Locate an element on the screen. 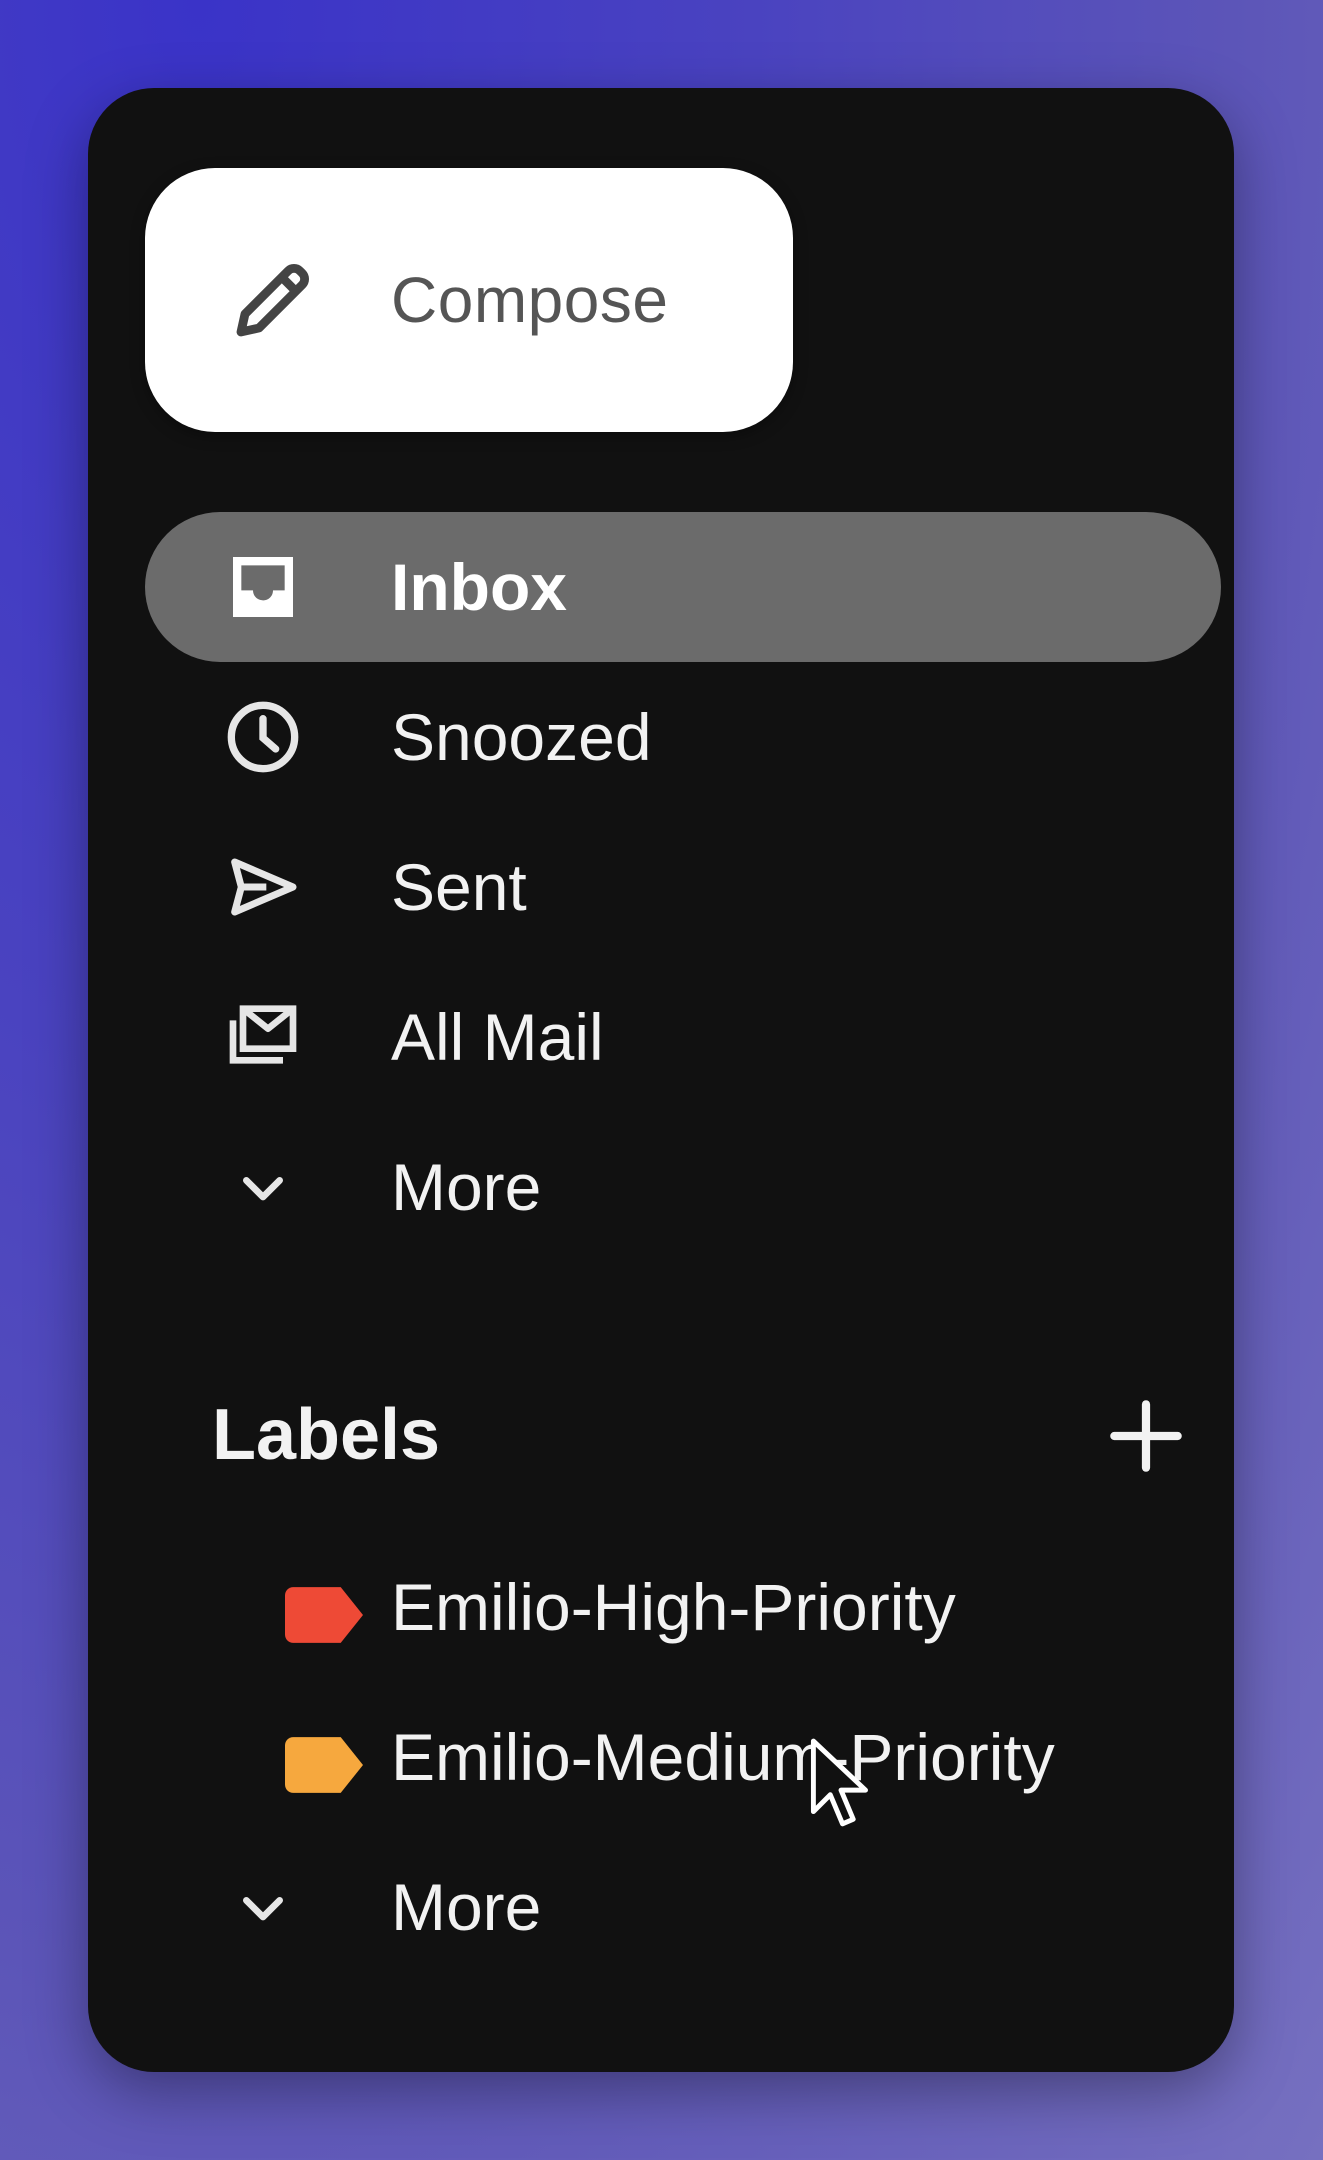  nav-item-inbox: Inbox is located at coordinates (683, 587).